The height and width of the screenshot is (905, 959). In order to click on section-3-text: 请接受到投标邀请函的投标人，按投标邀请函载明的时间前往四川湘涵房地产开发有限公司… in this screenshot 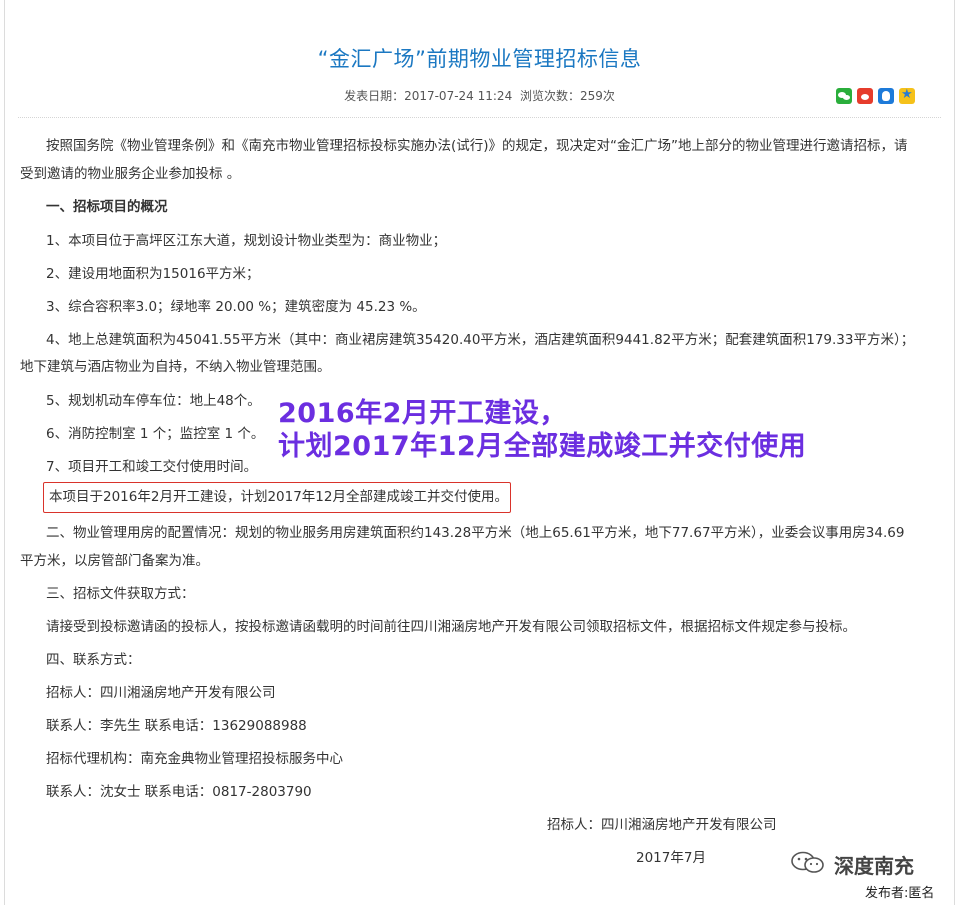, I will do `click(451, 627)`.